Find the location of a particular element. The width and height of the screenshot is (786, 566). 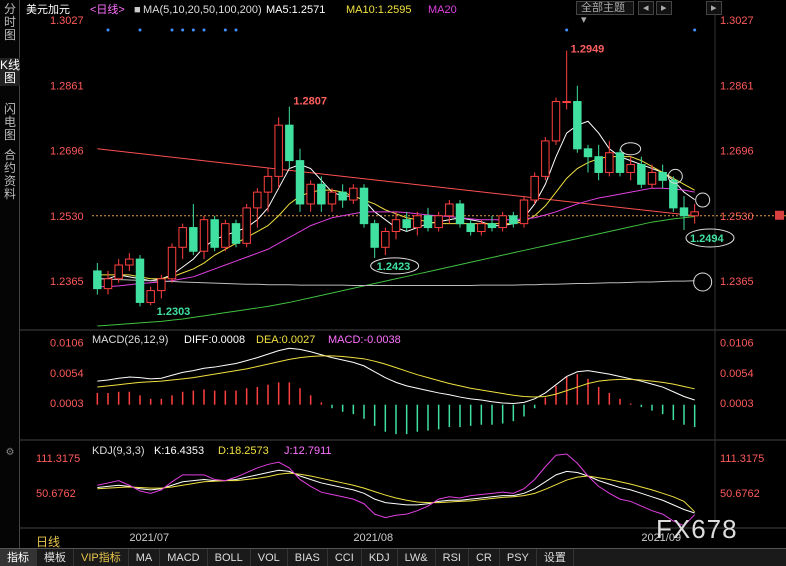

toolbar-item-5: BOLL is located at coordinates (229, 557).